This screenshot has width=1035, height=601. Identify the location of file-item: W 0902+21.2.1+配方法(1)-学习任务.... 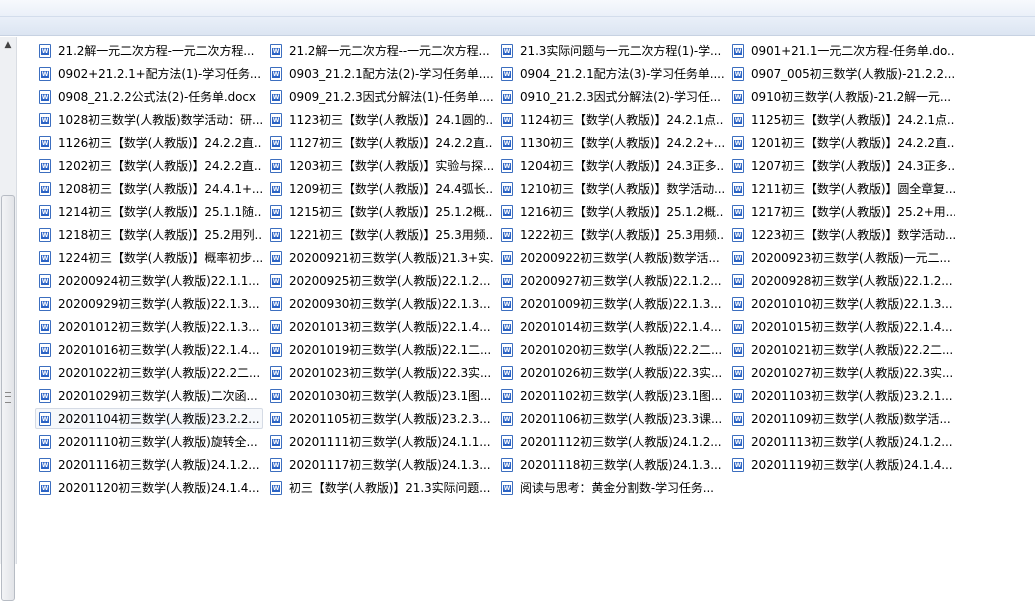
(149, 73).